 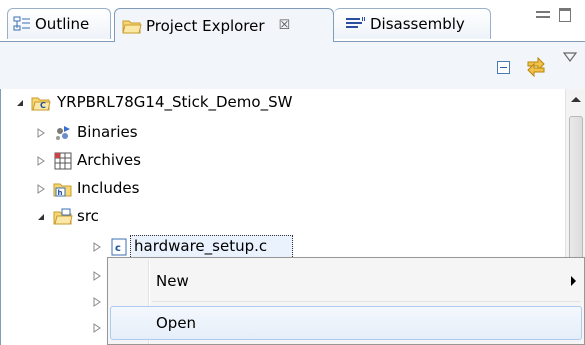 What do you see at coordinates (281, 217) in the screenshot?
I see `tree-row-src: src` at bounding box center [281, 217].